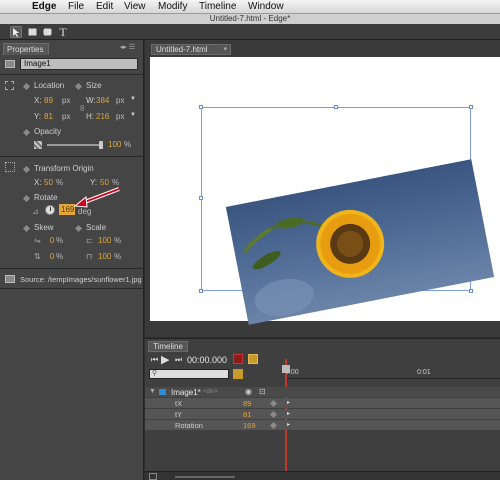  I want to click on skew-x-value: 0, so click(52, 240).